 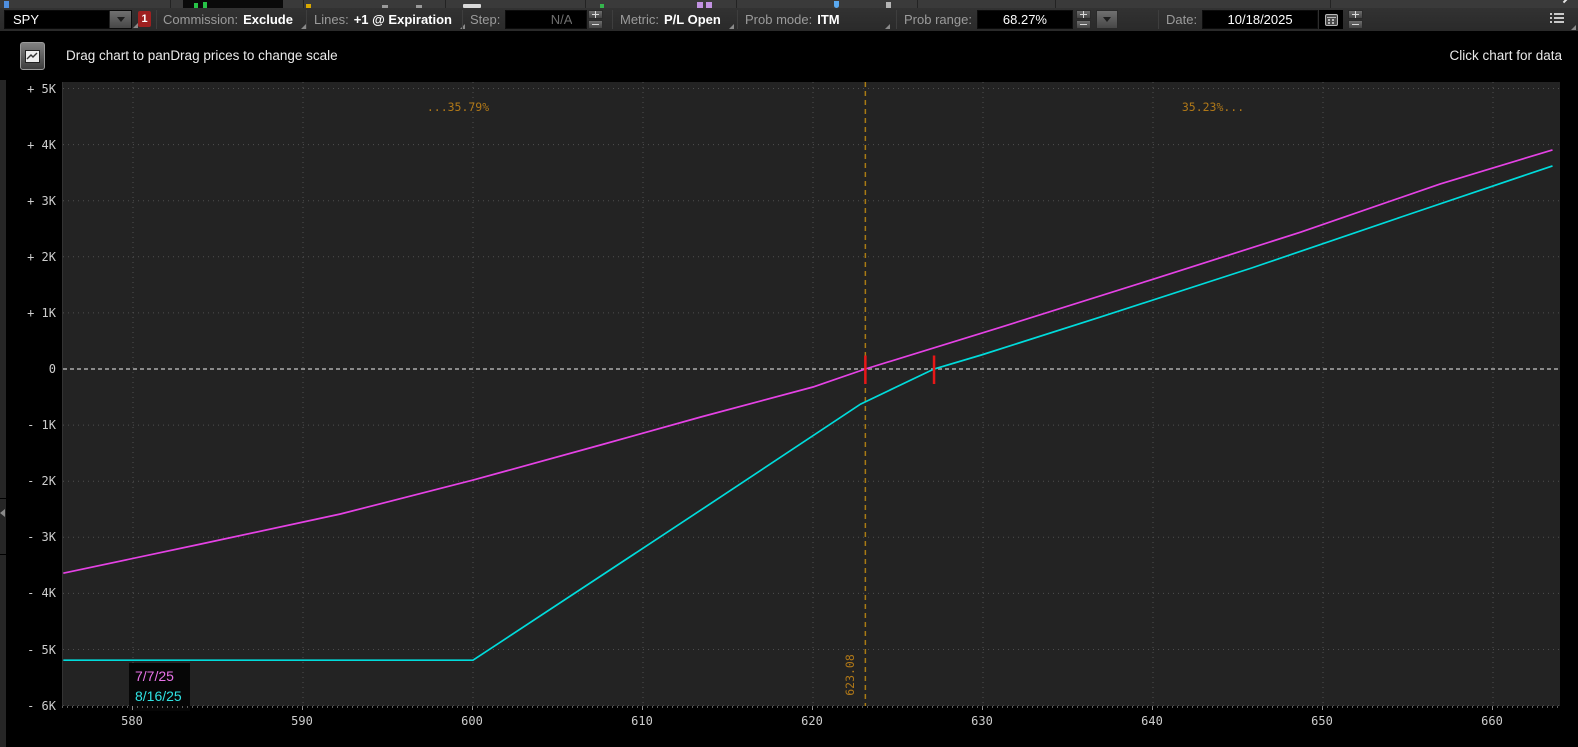 I want to click on metric-label: Metric:, so click(x=639, y=19).